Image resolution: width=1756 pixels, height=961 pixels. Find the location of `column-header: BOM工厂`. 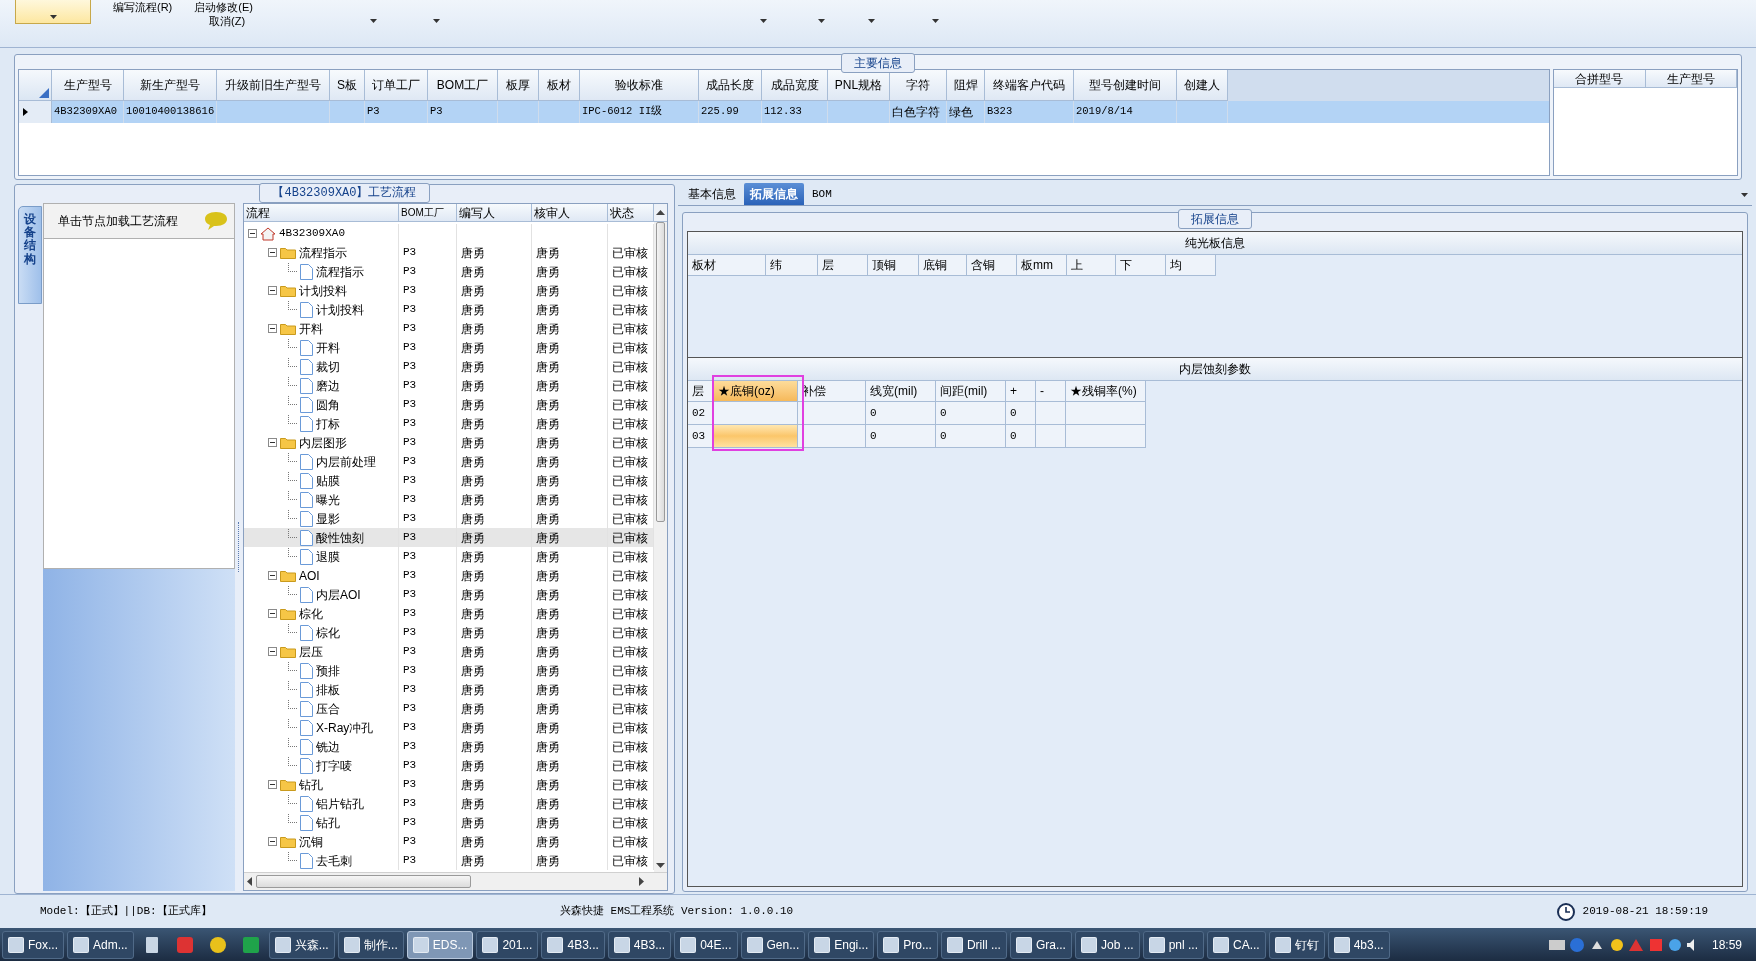

column-header: BOM工厂 is located at coordinates (428, 213).